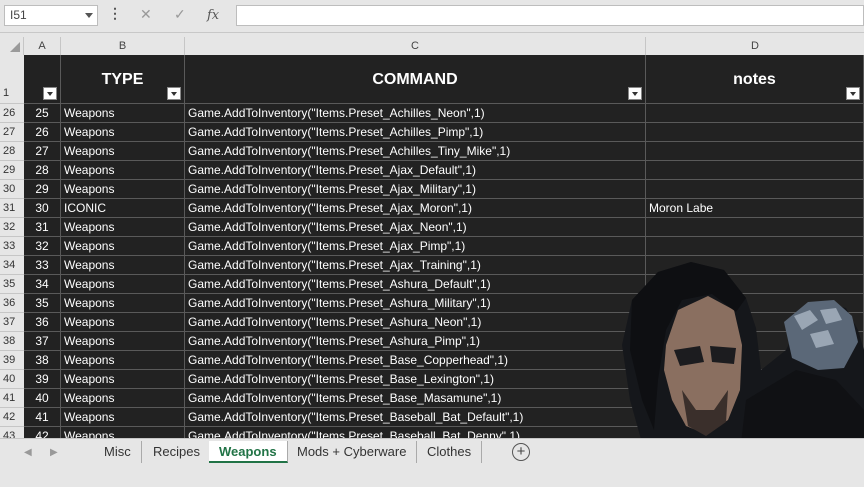 Image resolution: width=864 pixels, height=487 pixels. What do you see at coordinates (28, 452) in the screenshot?
I see `scroll-tabs-left-icon: ◀` at bounding box center [28, 452].